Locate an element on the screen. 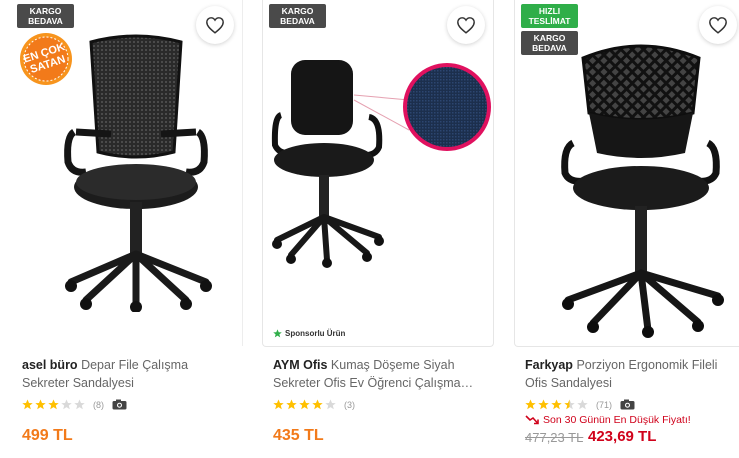  product-brand: Farkyap is located at coordinates (549, 365).